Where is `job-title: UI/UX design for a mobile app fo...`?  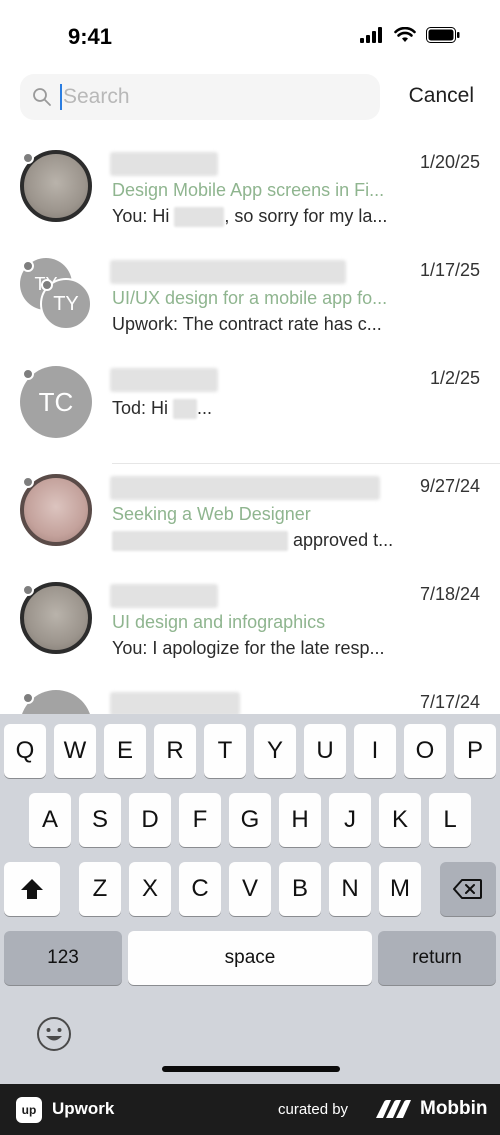 job-title: UI/UX design for a mobile app fo... is located at coordinates (250, 298).